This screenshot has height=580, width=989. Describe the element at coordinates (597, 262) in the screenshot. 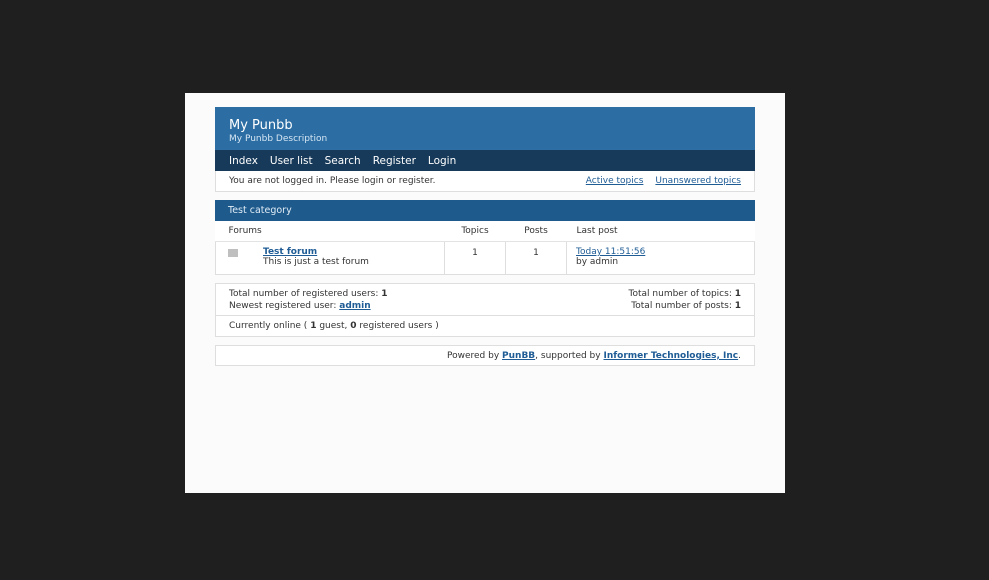

I see `last-post-author: by admin` at that location.